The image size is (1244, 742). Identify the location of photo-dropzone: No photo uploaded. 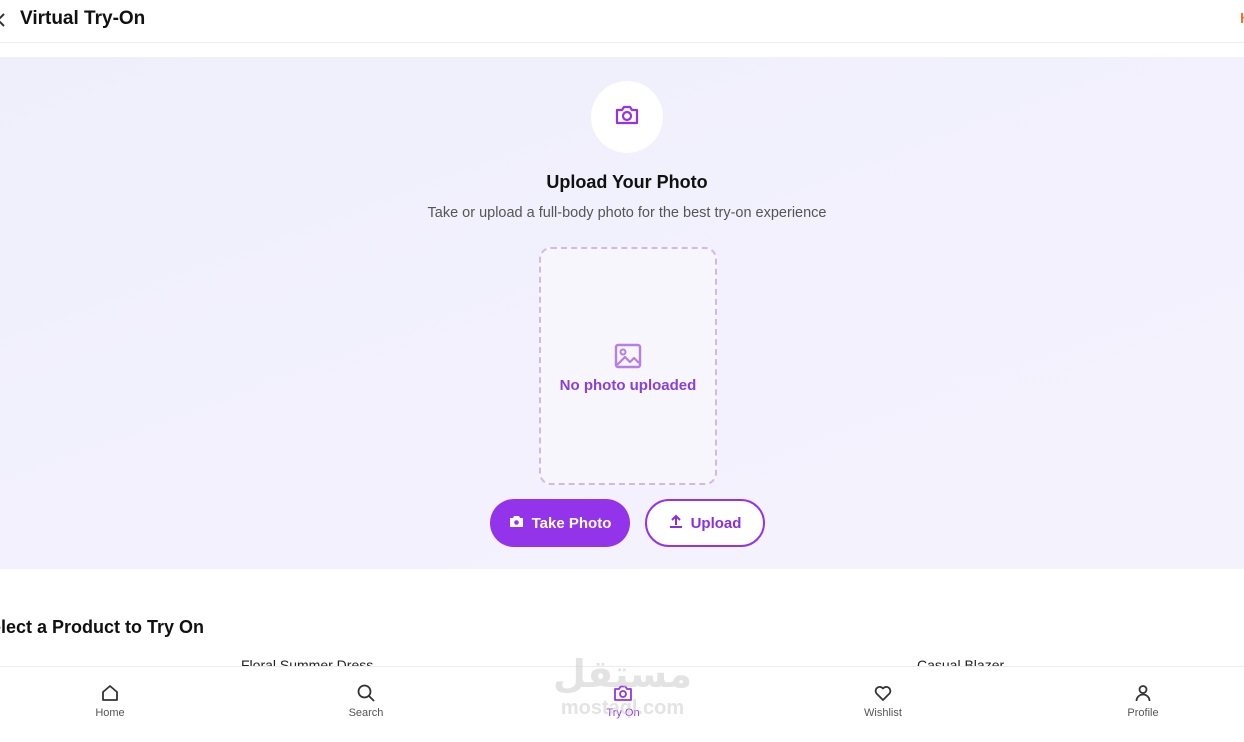
(628, 366).